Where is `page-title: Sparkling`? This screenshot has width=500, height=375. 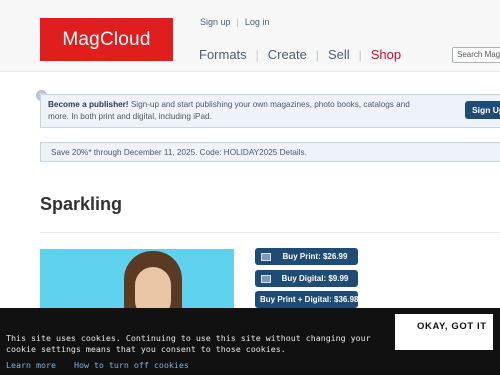 page-title: Sparkling is located at coordinates (81, 204).